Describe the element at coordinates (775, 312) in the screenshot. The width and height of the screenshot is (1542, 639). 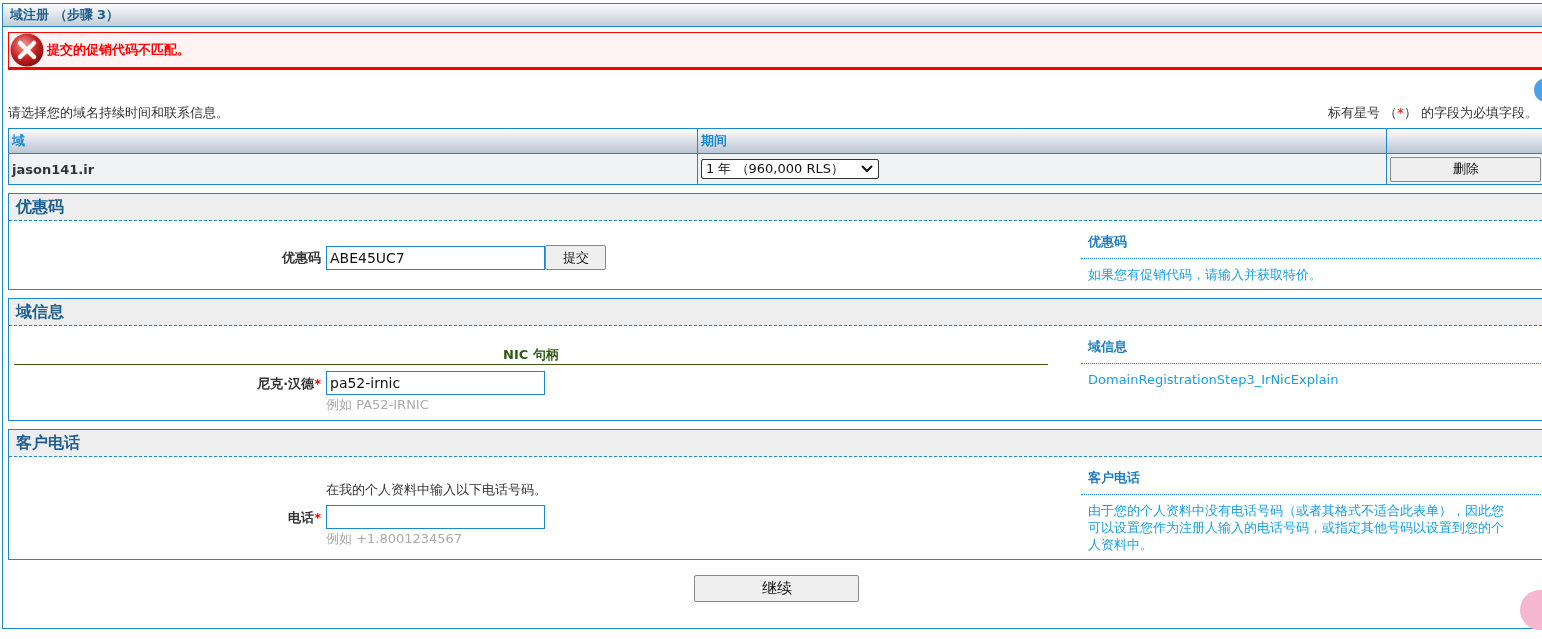
I see `section-header: 域信息` at that location.